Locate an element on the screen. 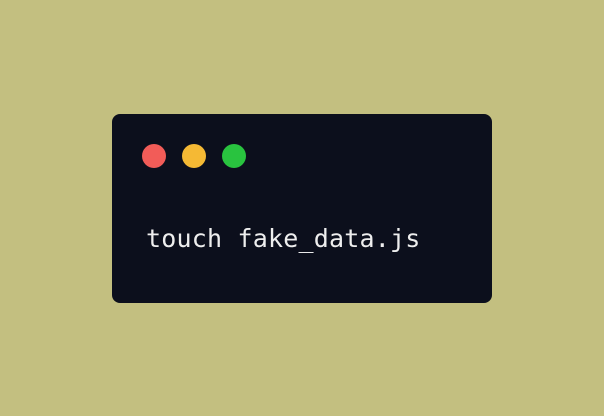 The image size is (604, 416). terminal-command: touch fake_data.js is located at coordinates (283, 238).